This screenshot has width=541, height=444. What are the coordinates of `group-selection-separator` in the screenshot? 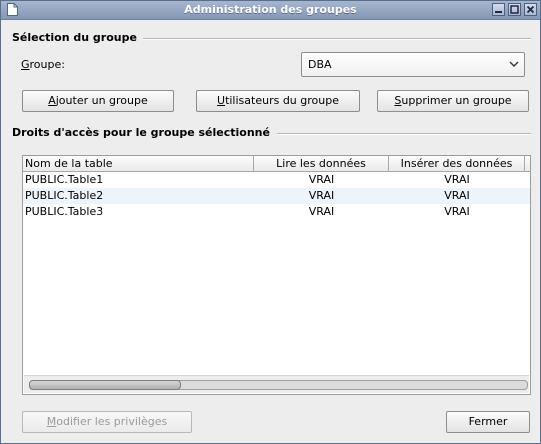 It's located at (337, 39).